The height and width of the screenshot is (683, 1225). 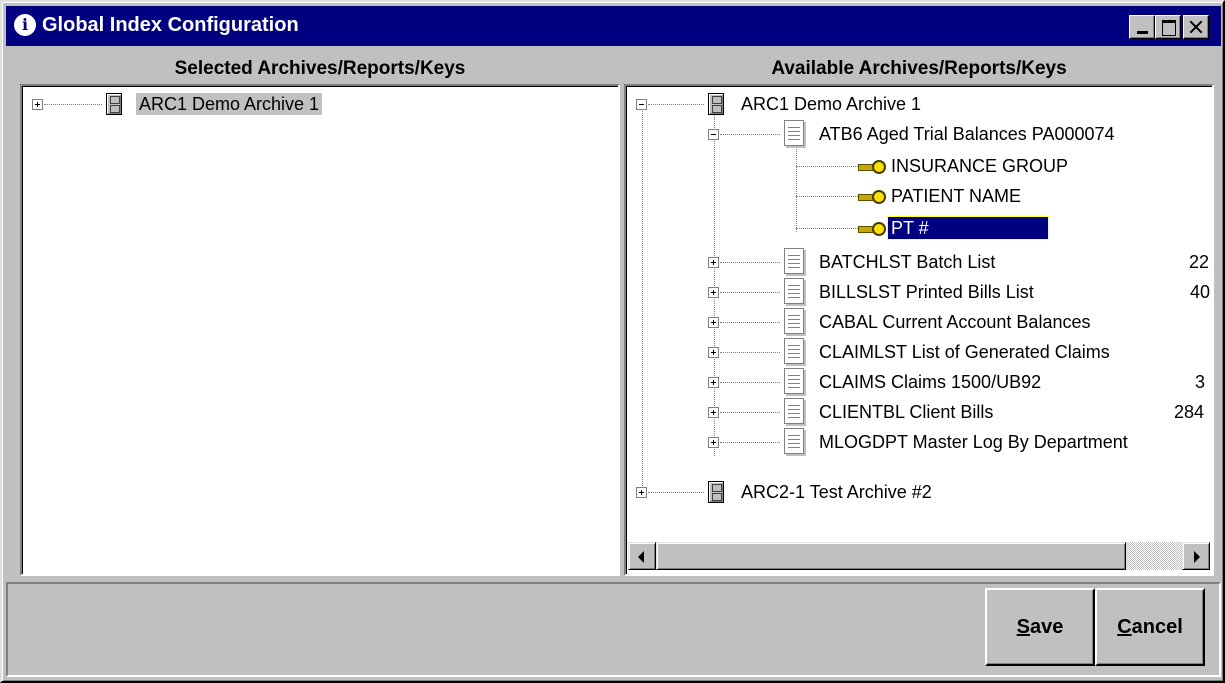 I want to click on tree-node-report-cabal: CABAL Current Account Balances, so click(x=919, y=322).